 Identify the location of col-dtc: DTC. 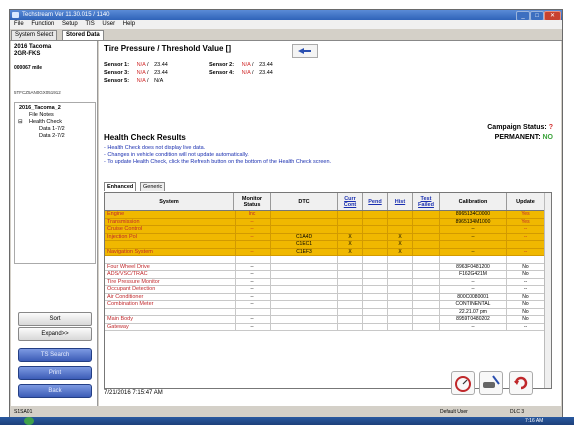
(304, 201).